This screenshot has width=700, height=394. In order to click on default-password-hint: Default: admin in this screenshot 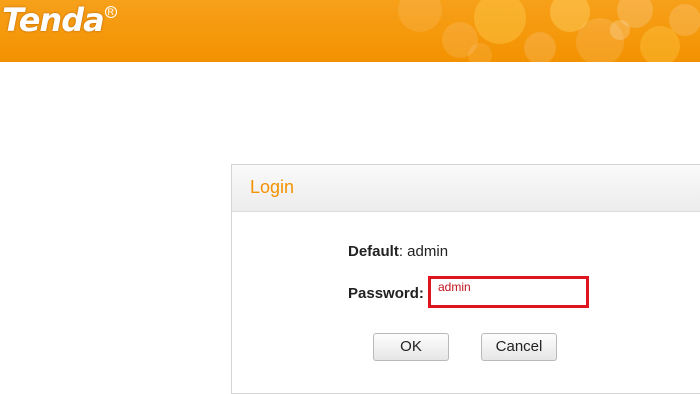, I will do `click(398, 251)`.